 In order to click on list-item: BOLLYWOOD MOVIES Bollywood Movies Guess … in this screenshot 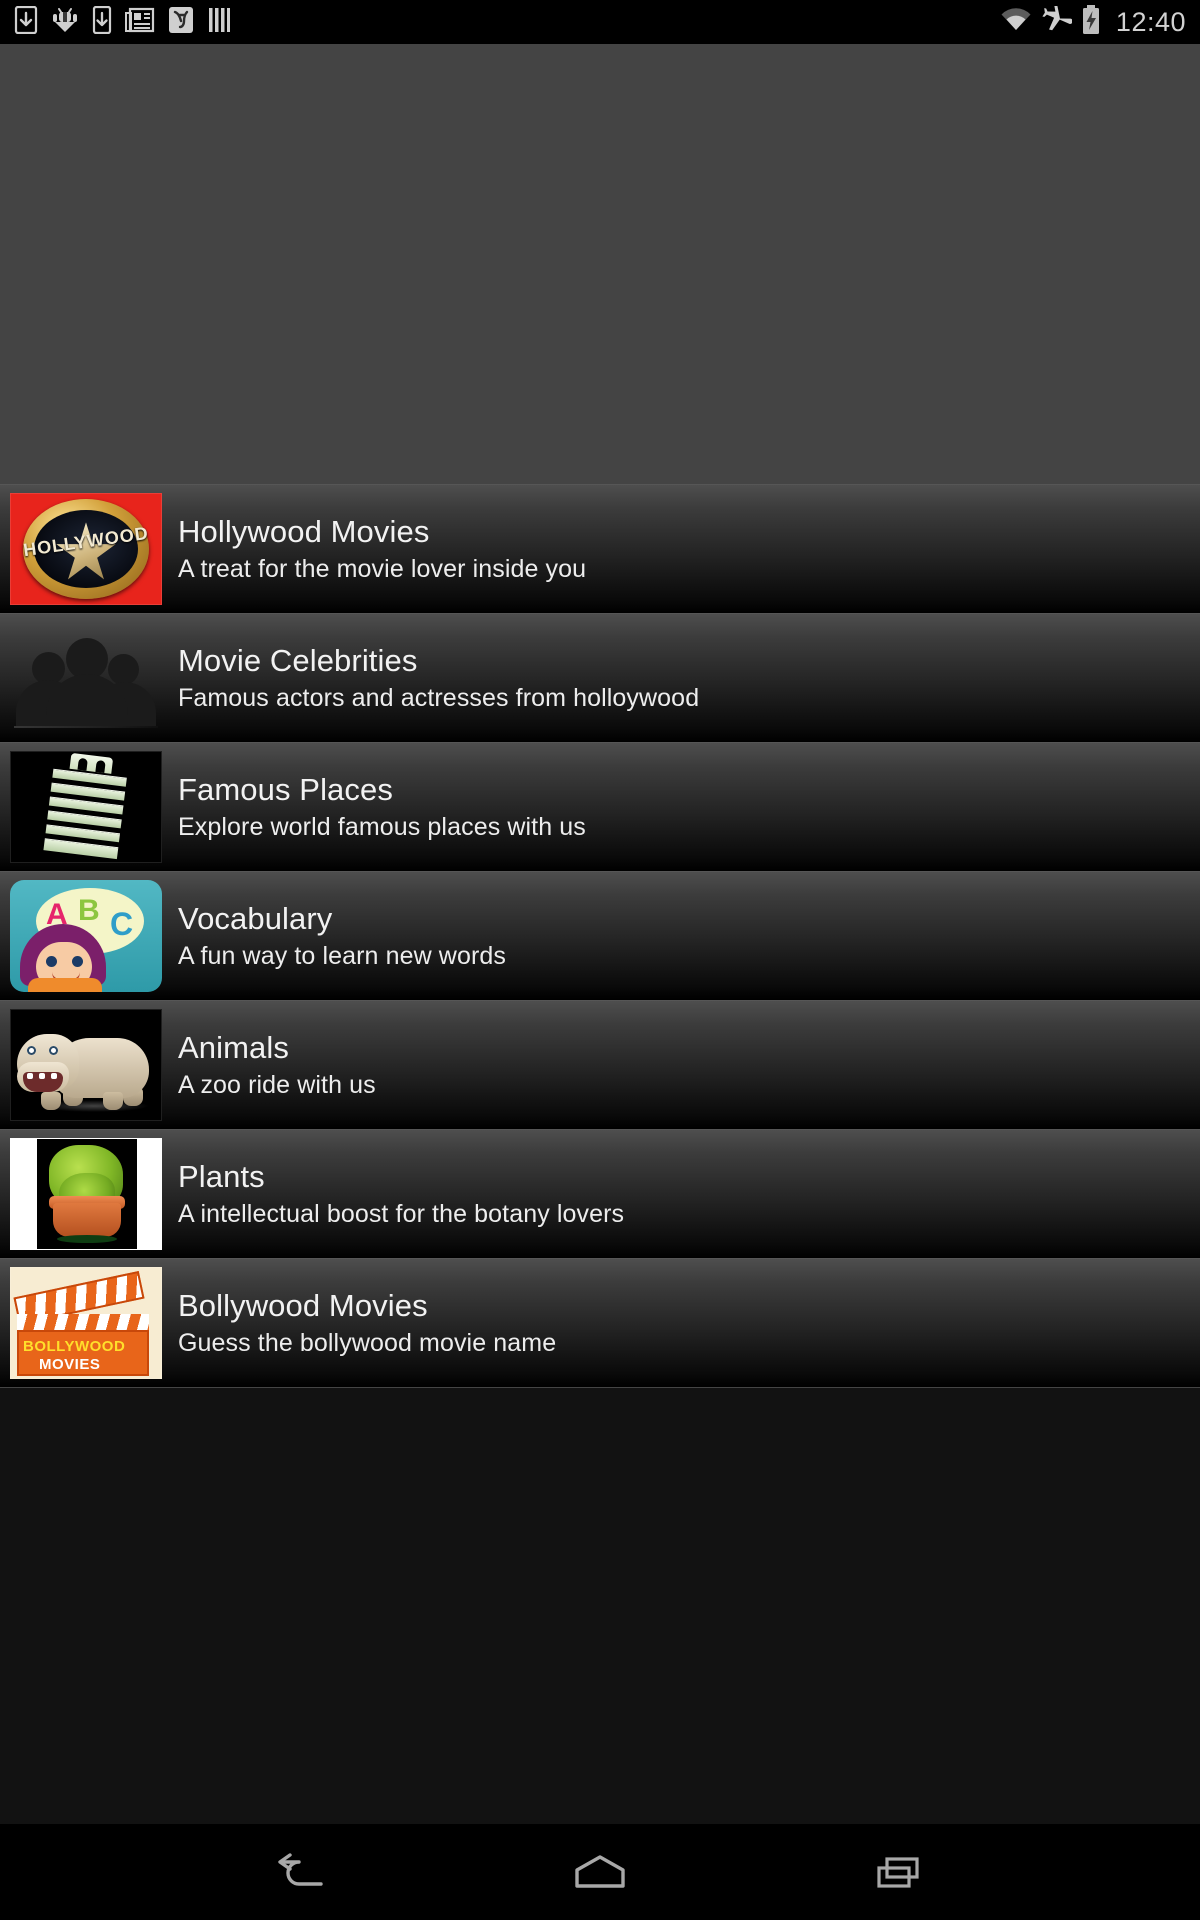, I will do `click(600, 1322)`.